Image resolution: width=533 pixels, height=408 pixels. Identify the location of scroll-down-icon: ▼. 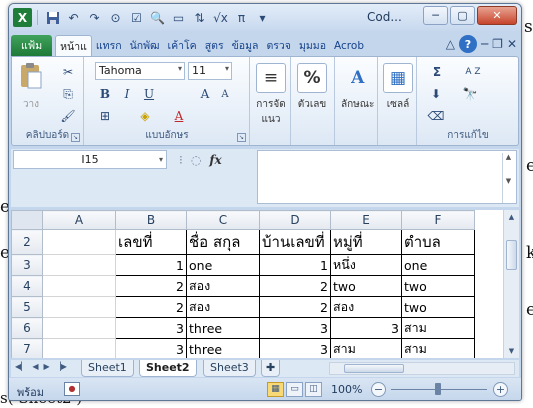
(511, 351).